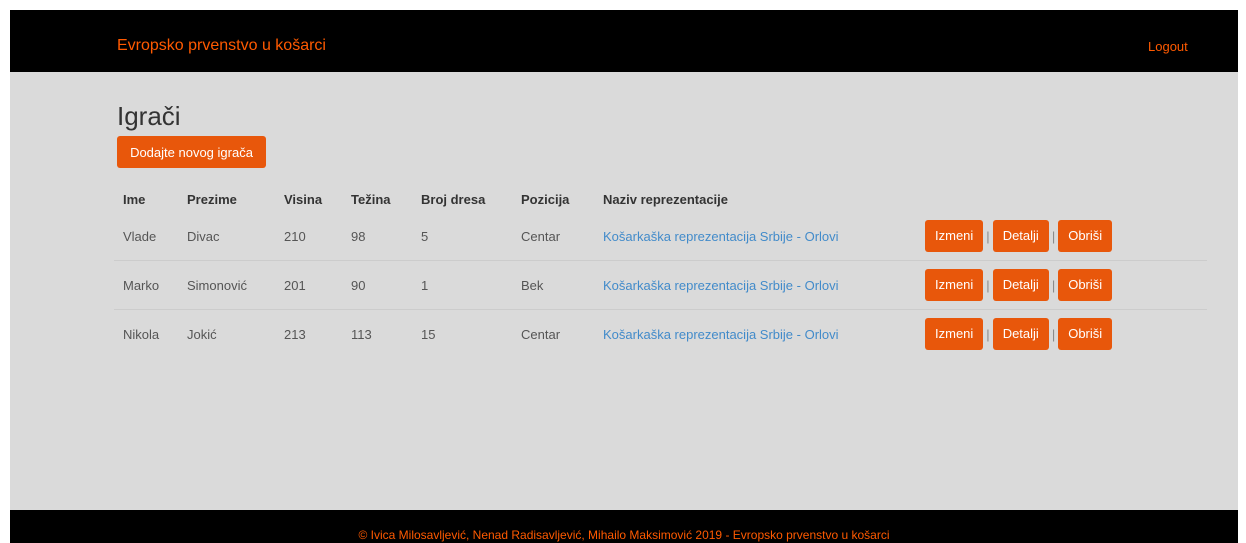 The height and width of the screenshot is (543, 1246). Describe the element at coordinates (1061, 199) in the screenshot. I see `header-actions` at that location.